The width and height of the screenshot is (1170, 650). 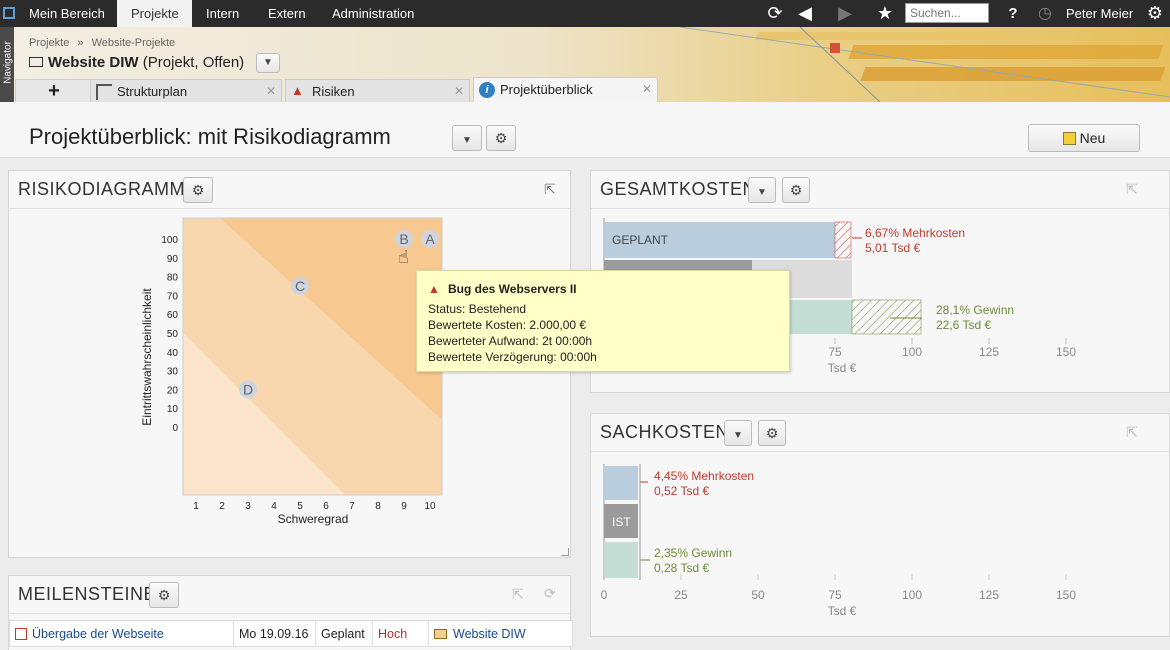 What do you see at coordinates (681, 595) in the screenshot?
I see `x-tick: 25` at bounding box center [681, 595].